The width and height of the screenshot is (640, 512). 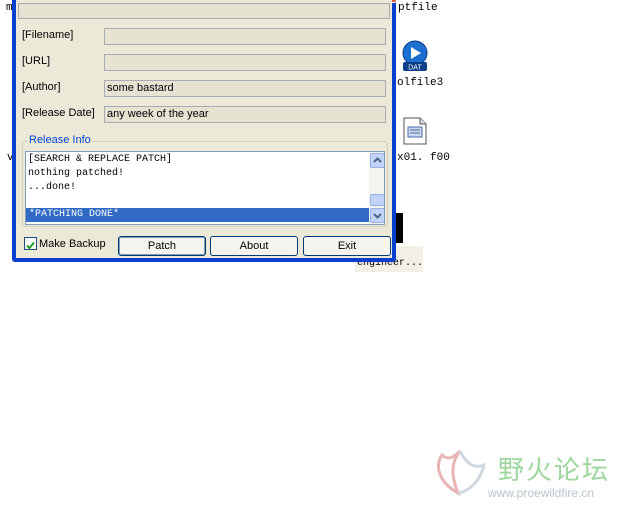 I want to click on log-selected-text: *PATCHING DONE*, so click(x=74, y=214).